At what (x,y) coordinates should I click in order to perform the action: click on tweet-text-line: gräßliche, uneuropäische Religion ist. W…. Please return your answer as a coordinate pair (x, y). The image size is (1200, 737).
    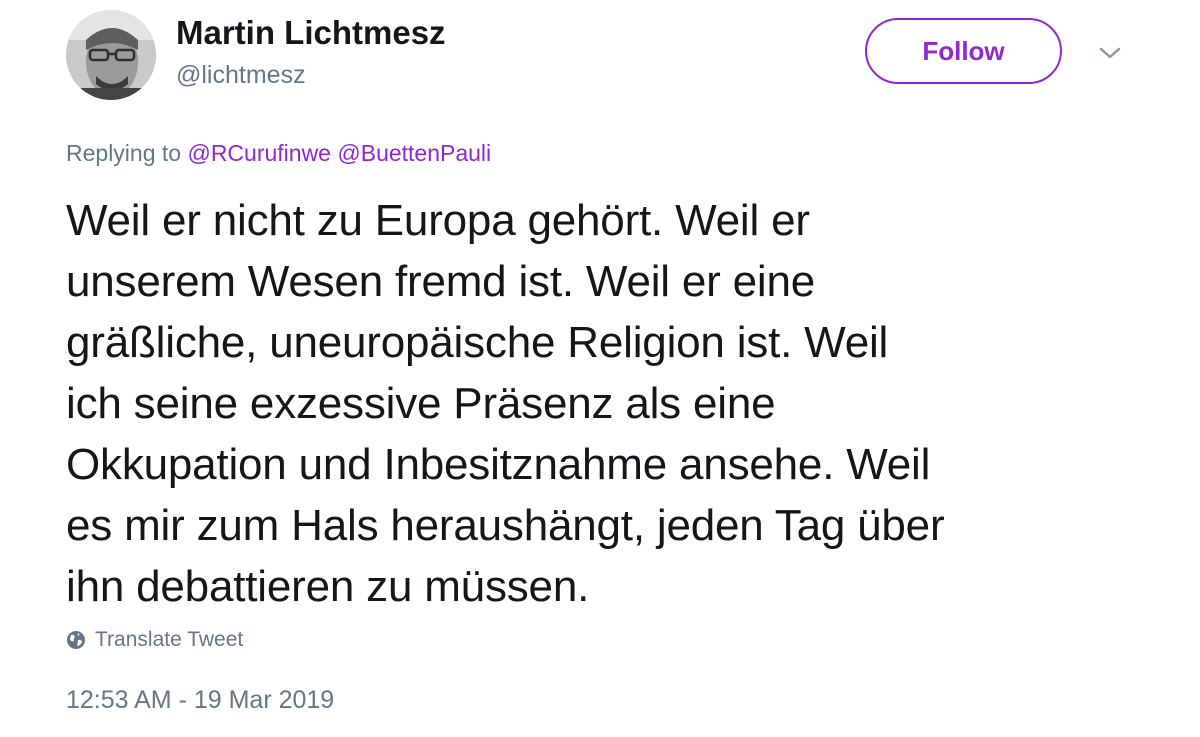
    Looking at the image, I should click on (477, 342).